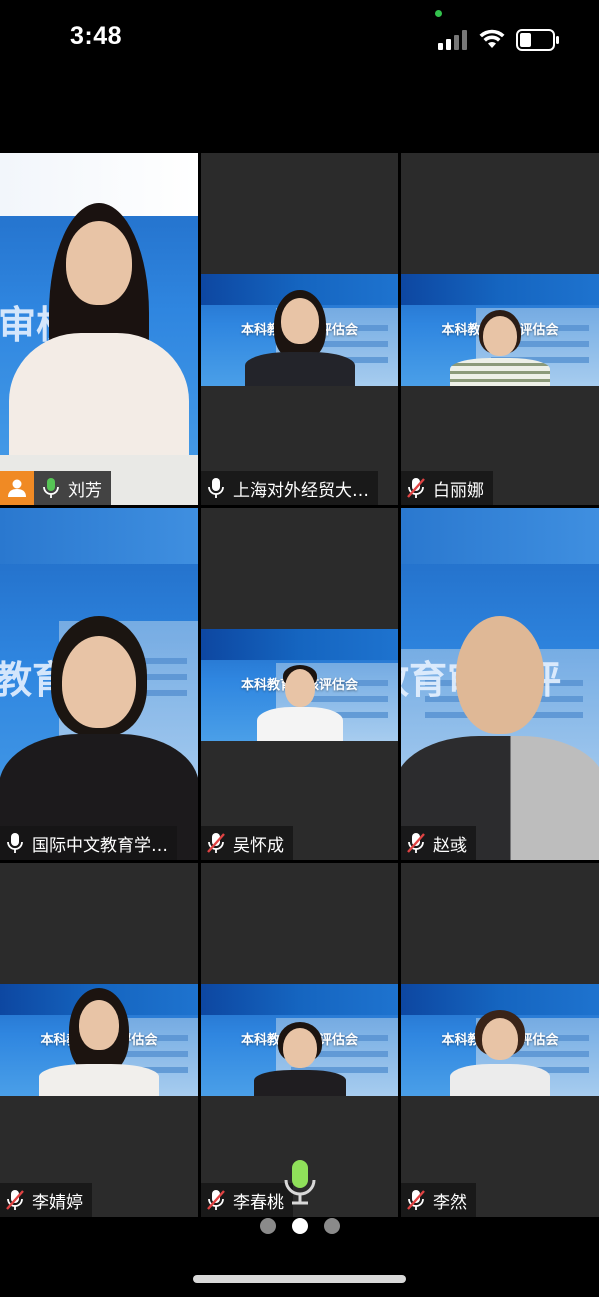  I want to click on participant-name-tag: 李婧婷, so click(46, 1200).